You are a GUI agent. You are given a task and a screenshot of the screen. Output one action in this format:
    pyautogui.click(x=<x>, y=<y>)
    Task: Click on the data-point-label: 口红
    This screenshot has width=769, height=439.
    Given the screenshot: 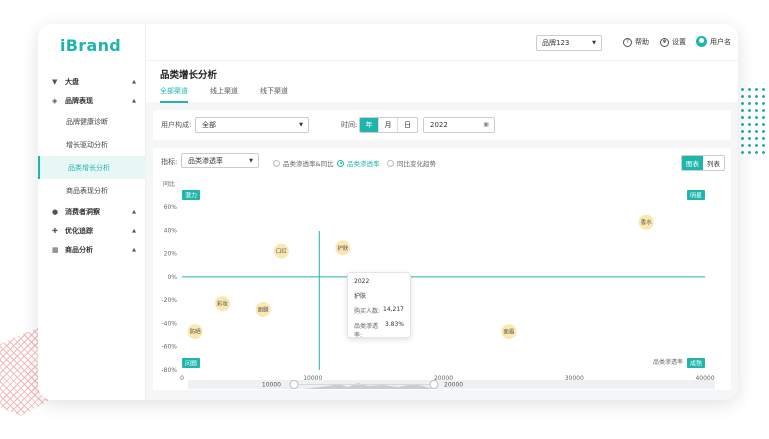 What is the action you would take?
    pyautogui.click(x=282, y=251)
    